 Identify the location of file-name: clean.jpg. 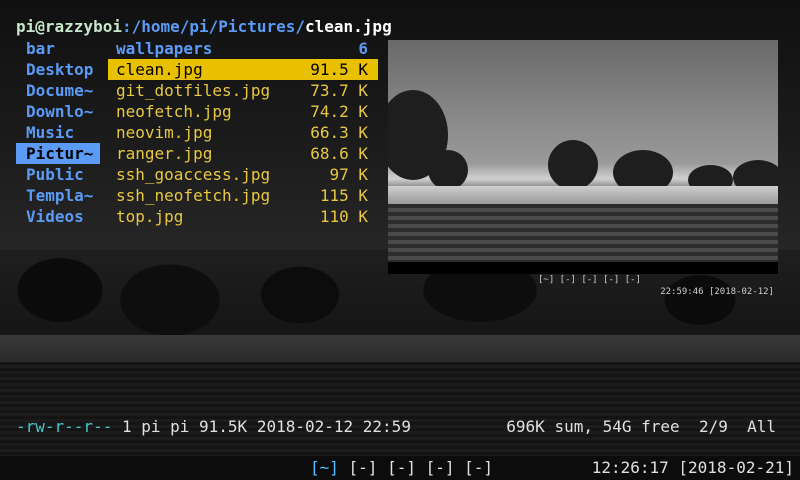
(159, 69).